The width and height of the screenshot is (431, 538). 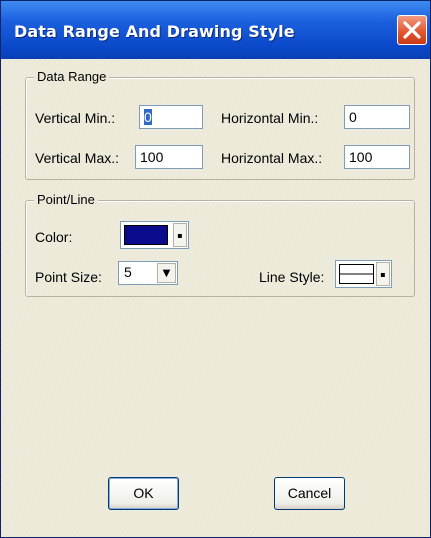 What do you see at coordinates (270, 118) in the screenshot?
I see `horizontal-min-label: Horizontal Min.:` at bounding box center [270, 118].